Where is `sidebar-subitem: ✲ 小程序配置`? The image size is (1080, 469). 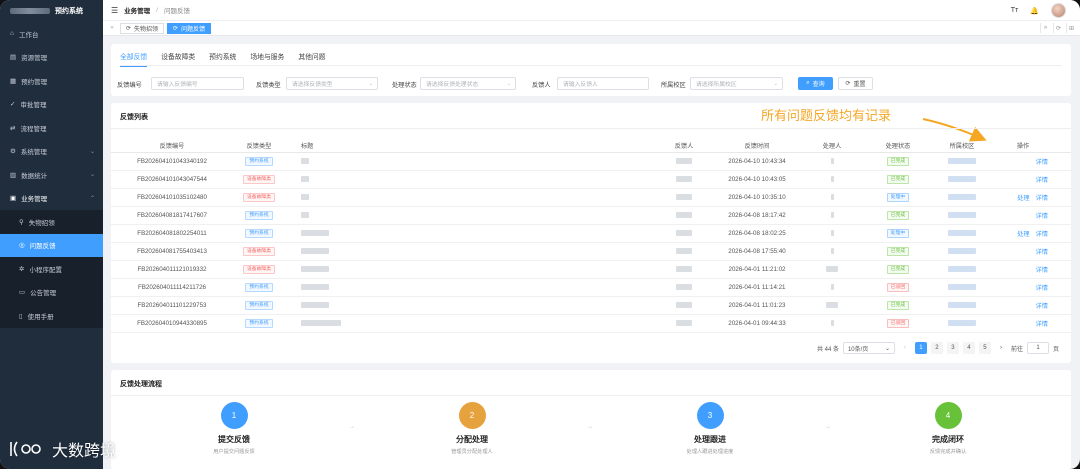 sidebar-subitem: ✲ 小程序配置 is located at coordinates (51, 269).